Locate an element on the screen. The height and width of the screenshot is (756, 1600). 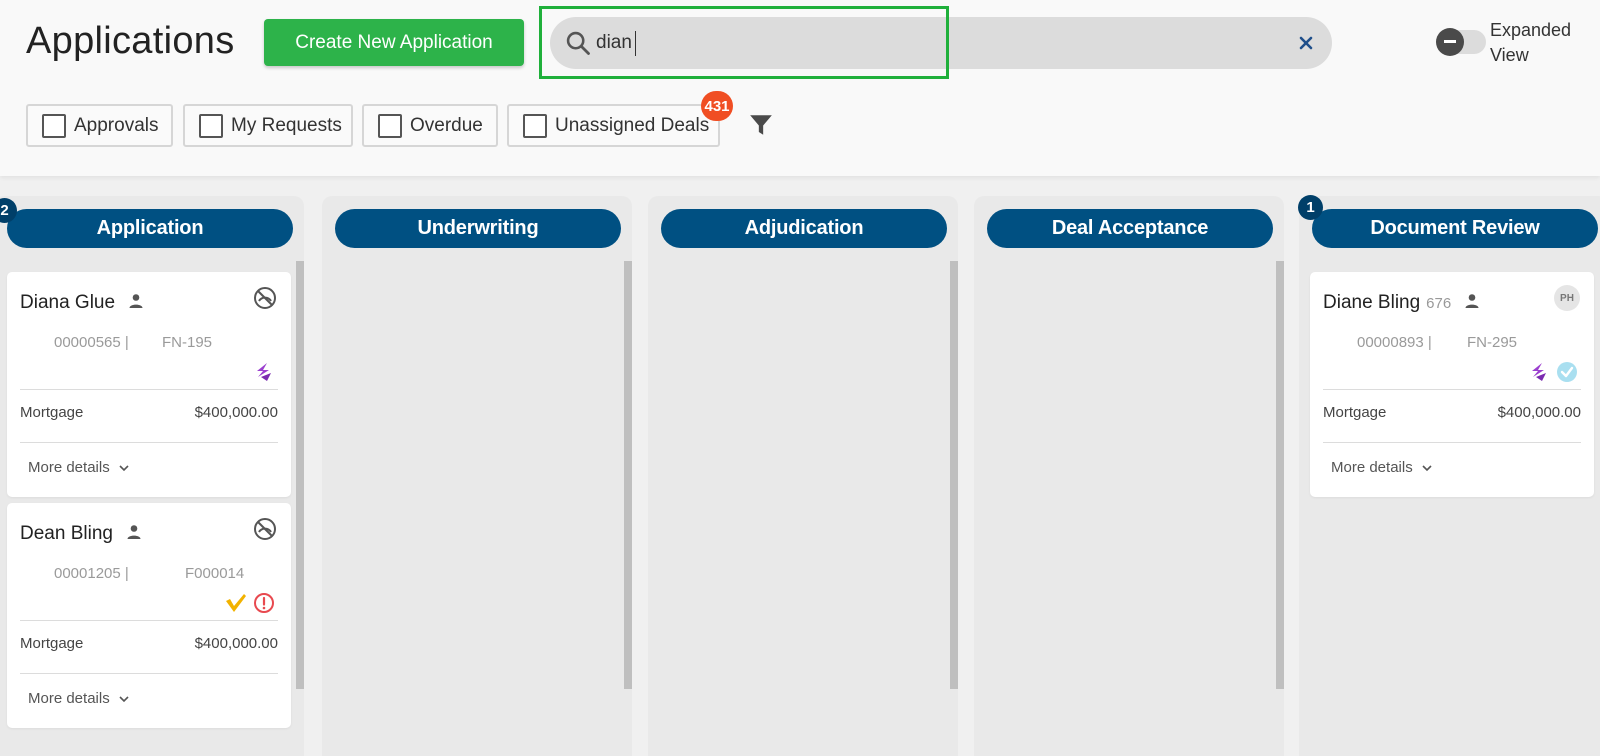
search-highlight-box is located at coordinates (744, 42).